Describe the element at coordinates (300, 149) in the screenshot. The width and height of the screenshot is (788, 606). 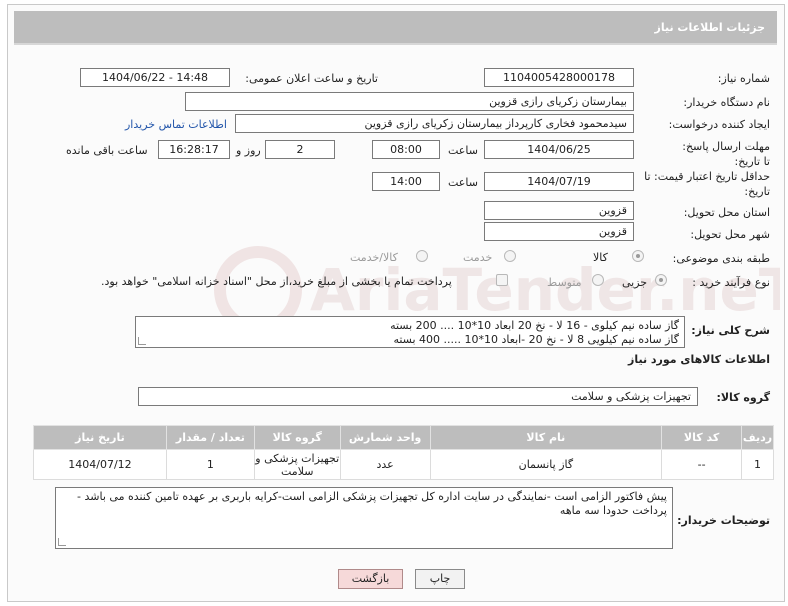
I see `days-remaining-field: 2` at that location.